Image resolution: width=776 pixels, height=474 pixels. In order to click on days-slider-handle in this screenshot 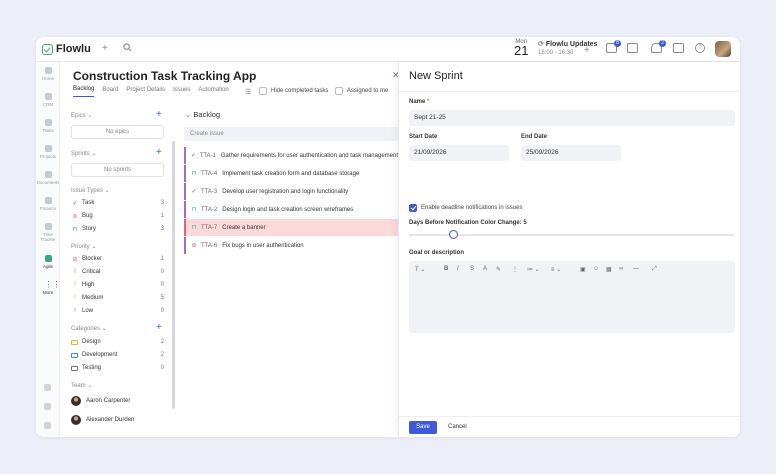, I will do `click(453, 234)`.